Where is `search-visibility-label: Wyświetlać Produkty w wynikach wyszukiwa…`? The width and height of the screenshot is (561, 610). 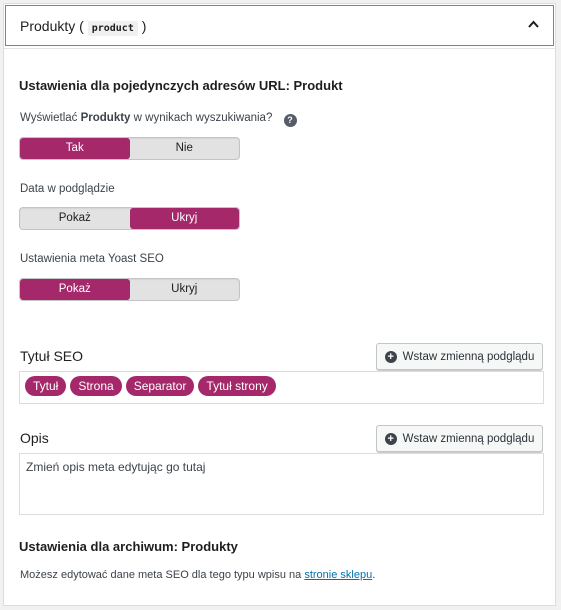
search-visibility-label: Wyświetlać Produkty w wynikach wyszukiwa… is located at coordinates (158, 119).